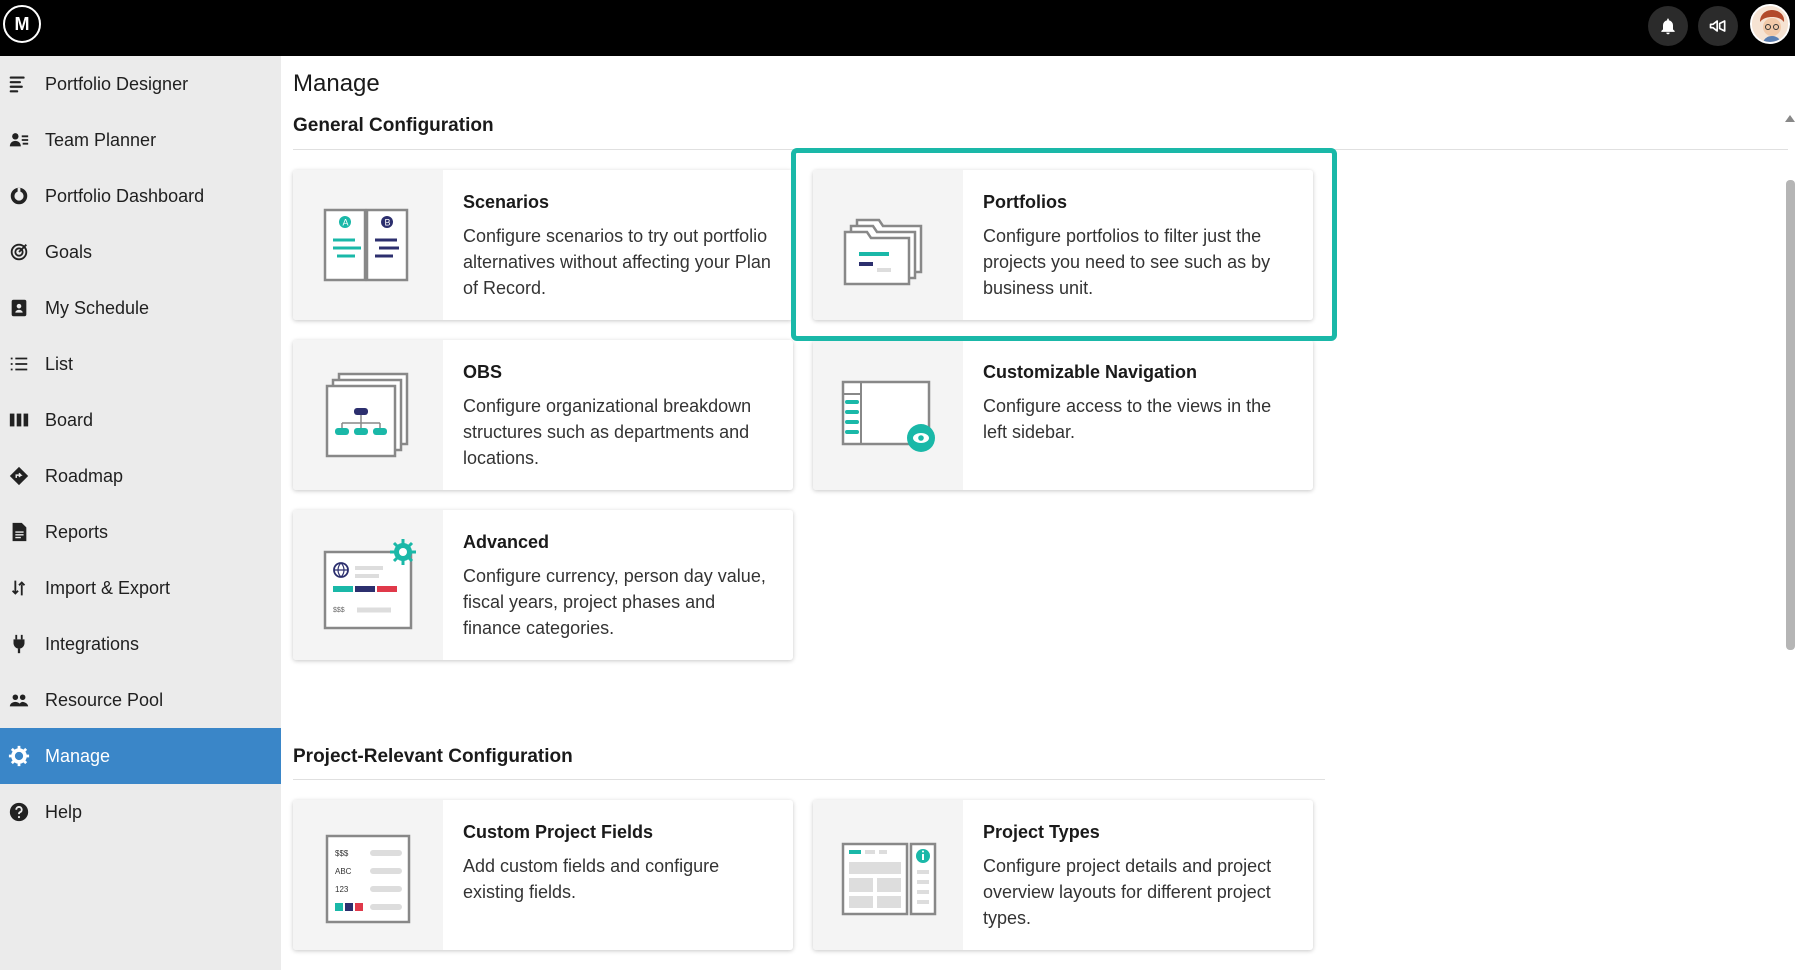  I want to click on top-bar: M, so click(897, 28).